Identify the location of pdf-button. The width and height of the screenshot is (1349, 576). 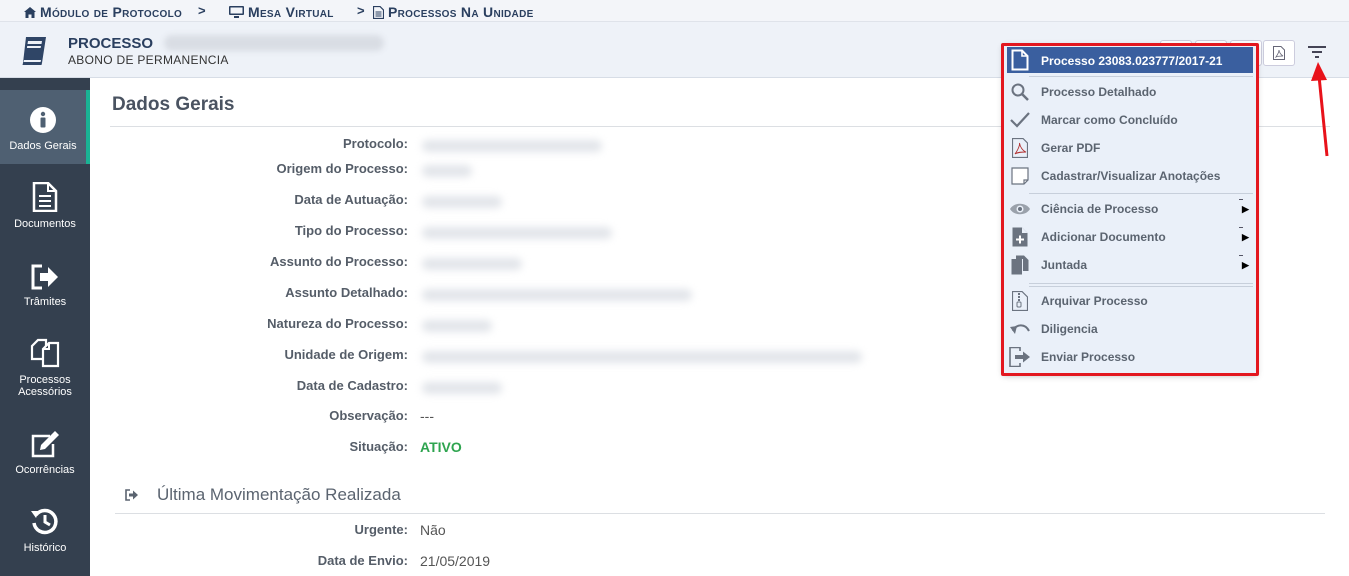
(1279, 53).